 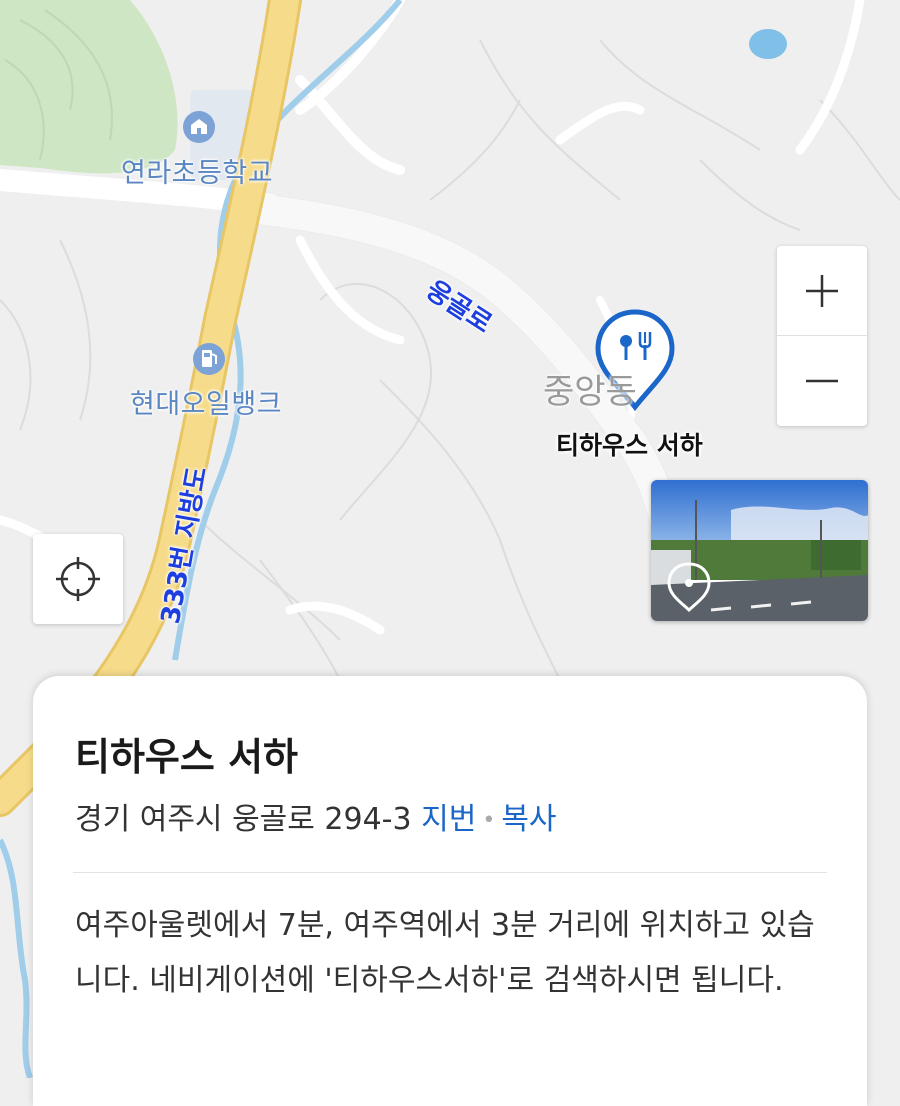 I want to click on place-address-row: 경기 여주시 웅골로 294-3 지번 • 복사, so click(x=316, y=816).